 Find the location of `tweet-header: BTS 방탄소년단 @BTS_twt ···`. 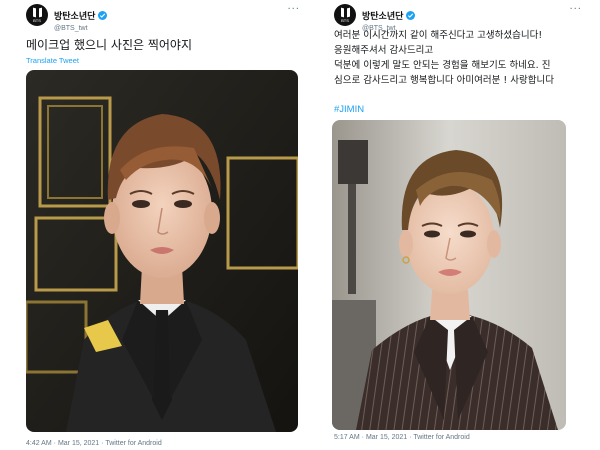

tweet-header: BTS 방탄소년단 @BTS_twt ··· is located at coordinates (164, 19).